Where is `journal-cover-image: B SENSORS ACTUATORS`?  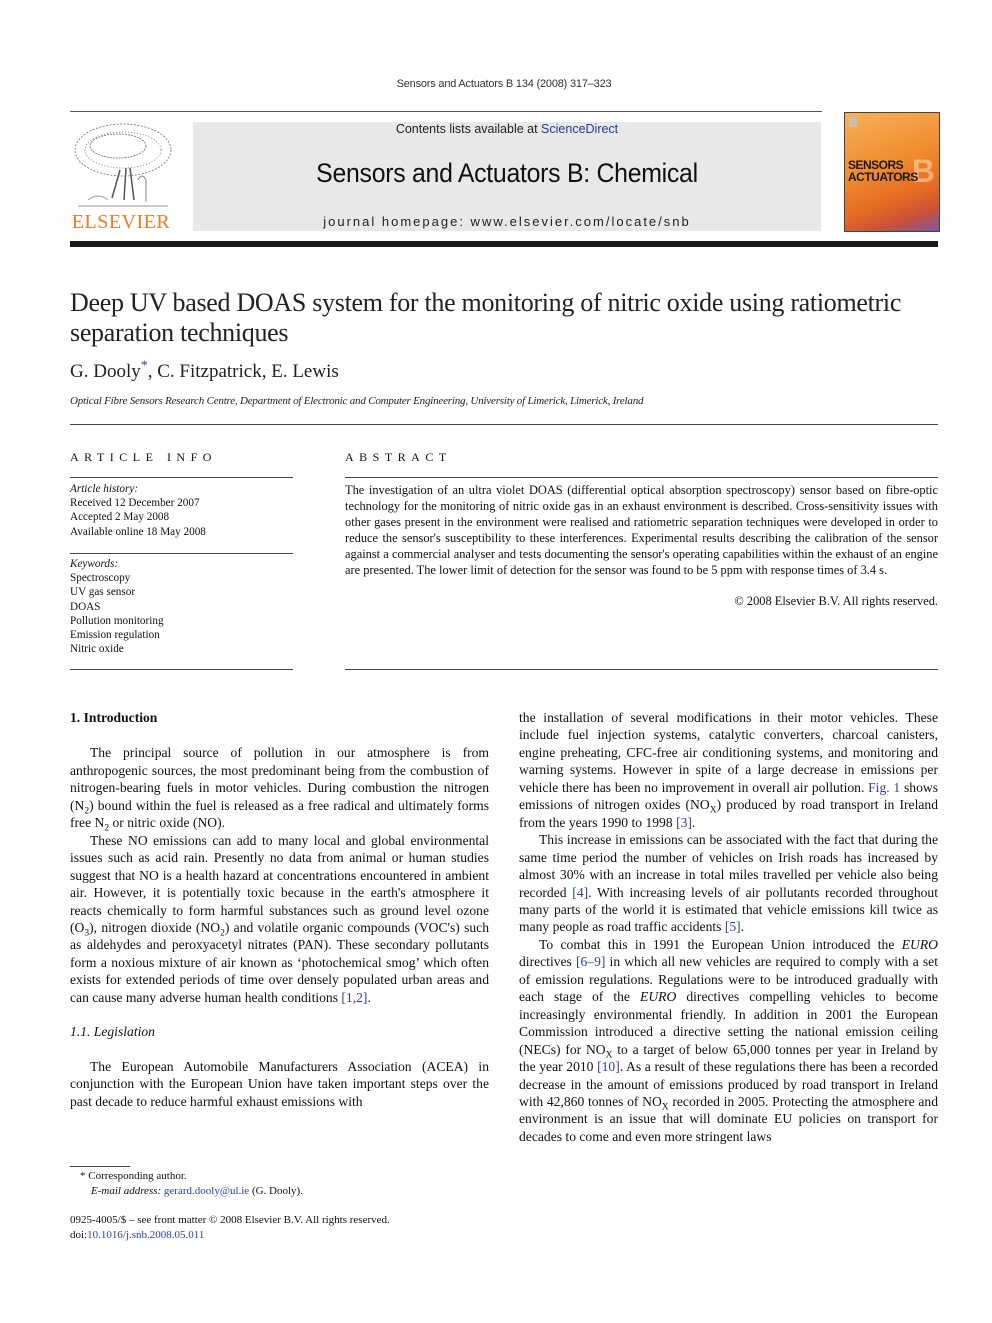
journal-cover-image: B SENSORS ACTUATORS is located at coordinates (892, 172).